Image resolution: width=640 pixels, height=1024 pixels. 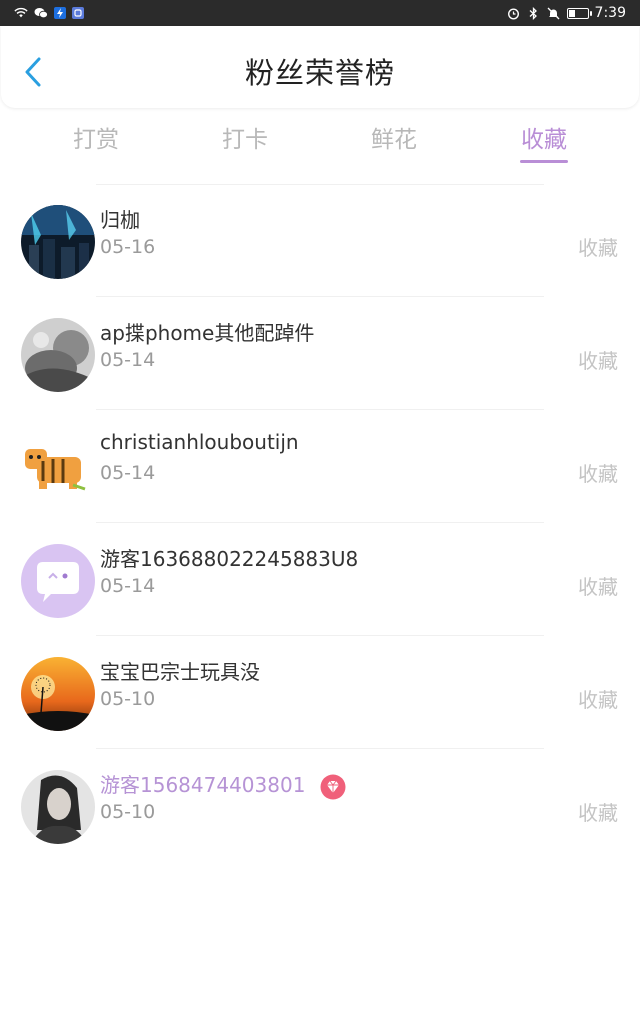 What do you see at coordinates (320, 815) in the screenshot?
I see `list-item: 游客1568474403801 05-10 收藏` at bounding box center [320, 815].